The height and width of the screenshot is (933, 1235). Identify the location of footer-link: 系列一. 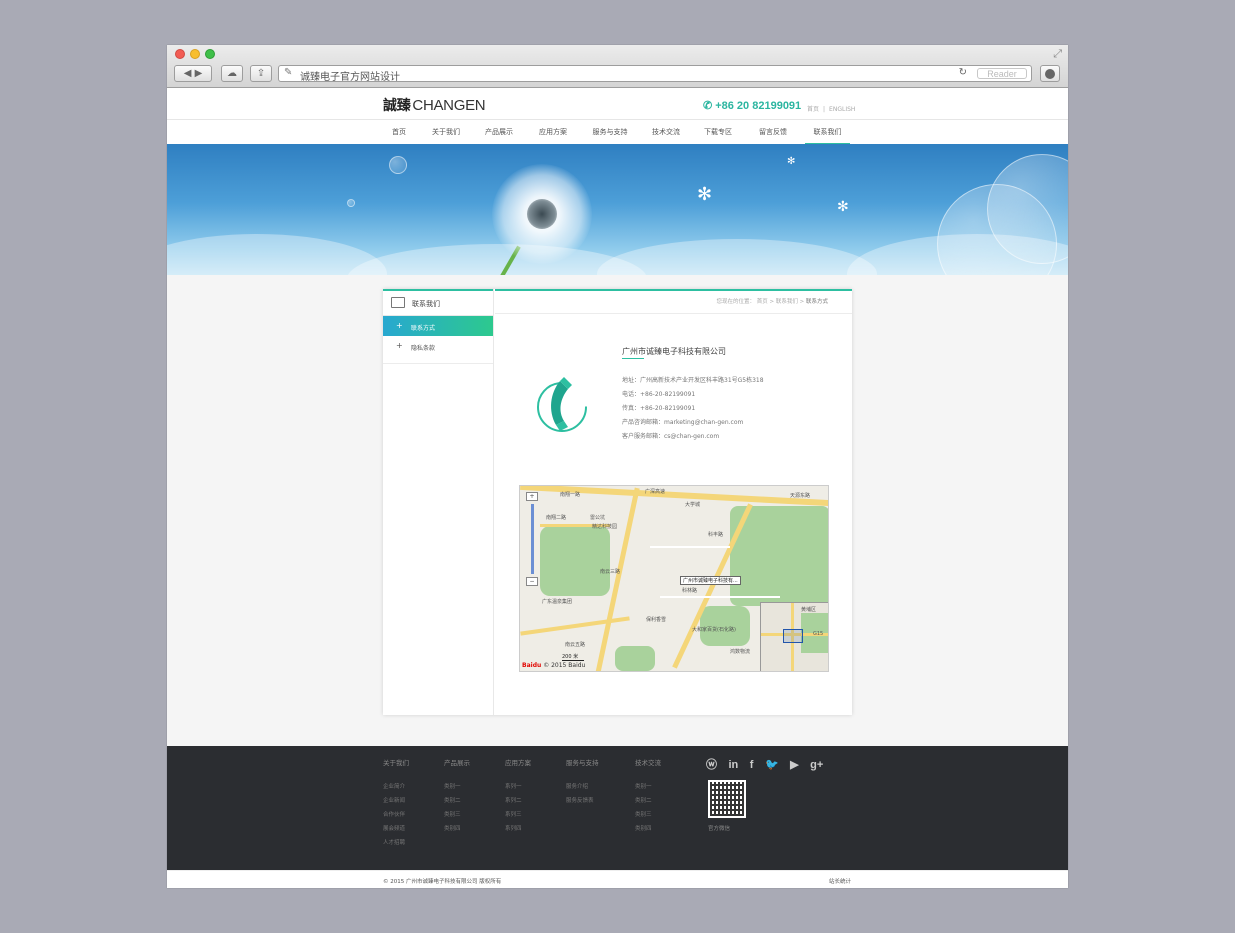
(518, 789).